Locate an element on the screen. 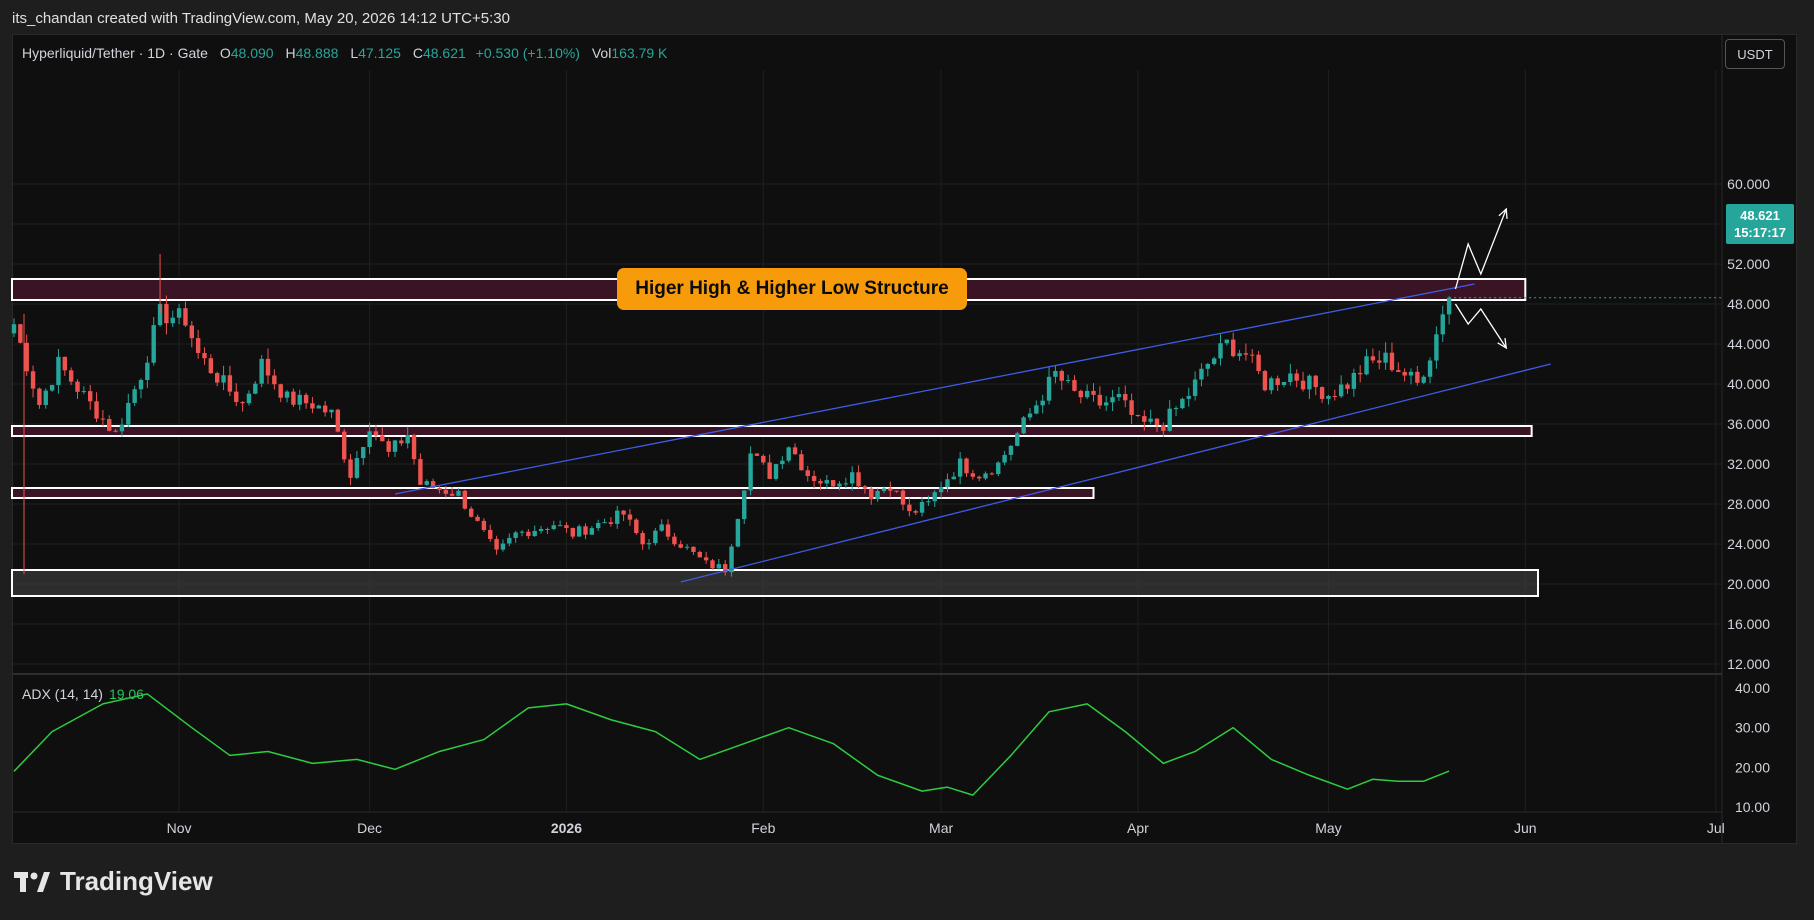 This screenshot has width=1814, height=920. adx-label: ADX (14, 14) is located at coordinates (62, 694).